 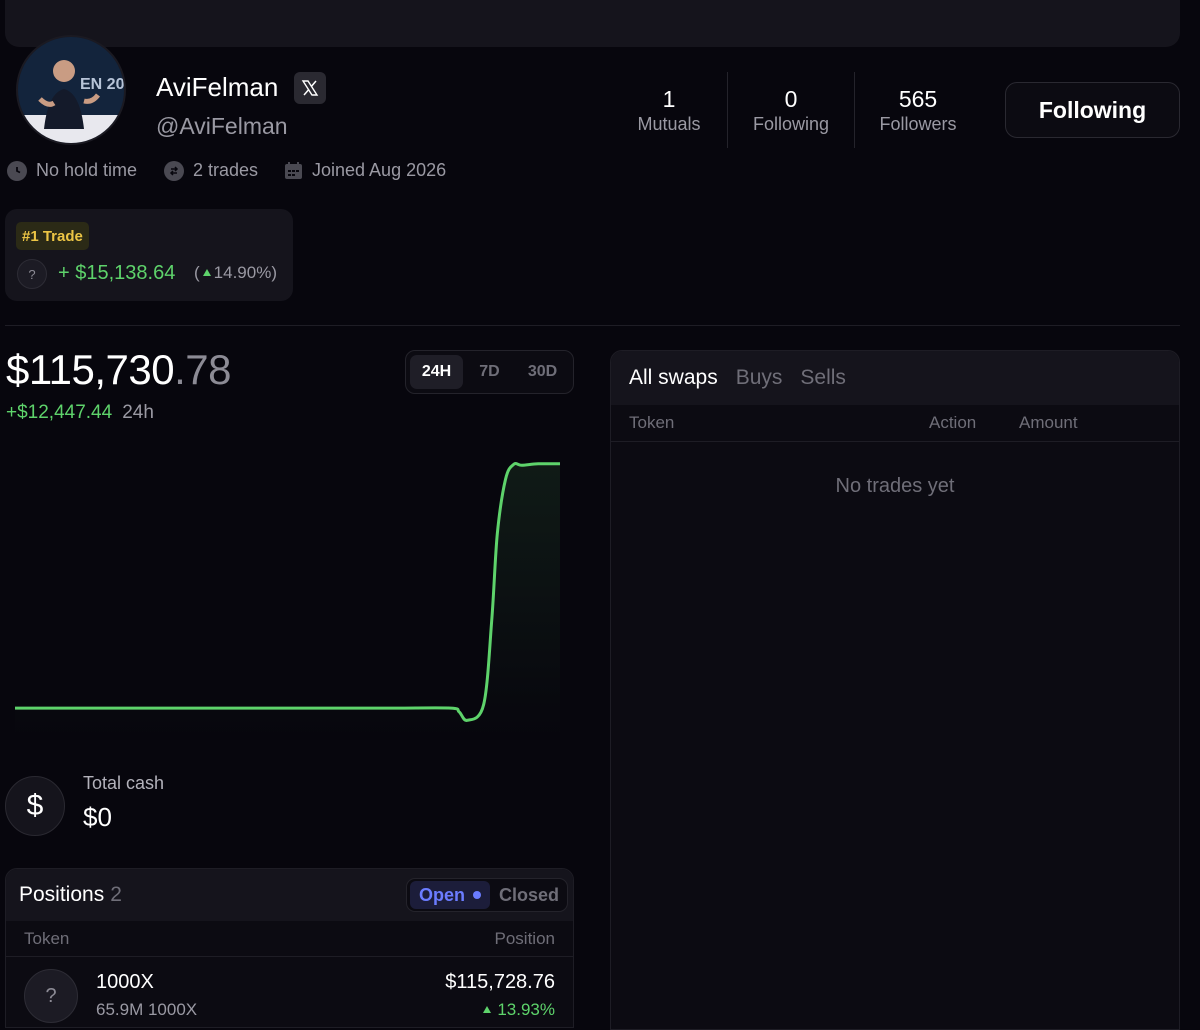 I want to click on profile-handle: @AviFelman, so click(x=222, y=126).